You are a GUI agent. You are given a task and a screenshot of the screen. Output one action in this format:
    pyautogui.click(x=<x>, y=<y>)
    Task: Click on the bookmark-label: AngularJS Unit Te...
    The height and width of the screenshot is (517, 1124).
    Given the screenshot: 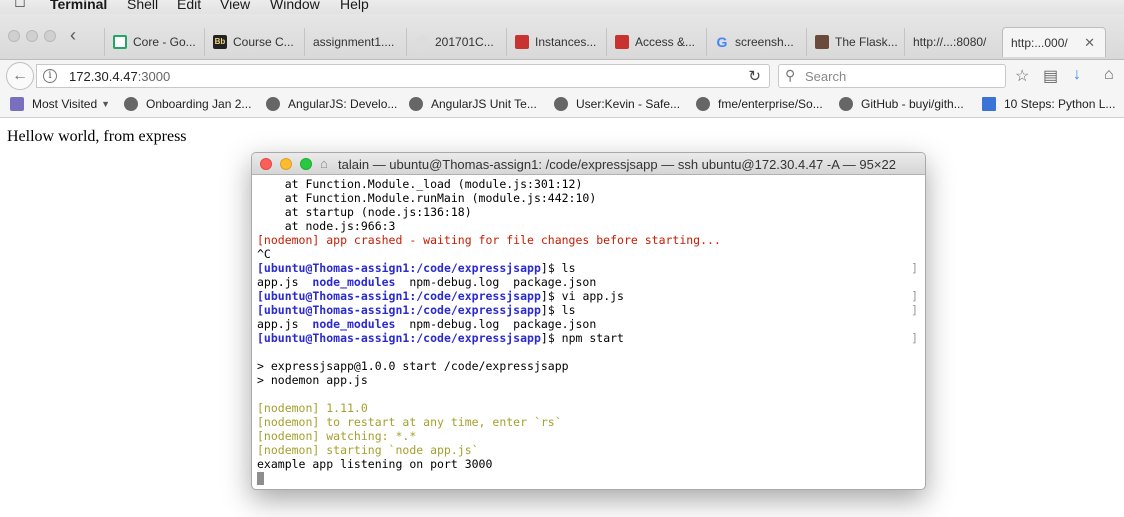 What is the action you would take?
    pyautogui.click(x=484, y=104)
    